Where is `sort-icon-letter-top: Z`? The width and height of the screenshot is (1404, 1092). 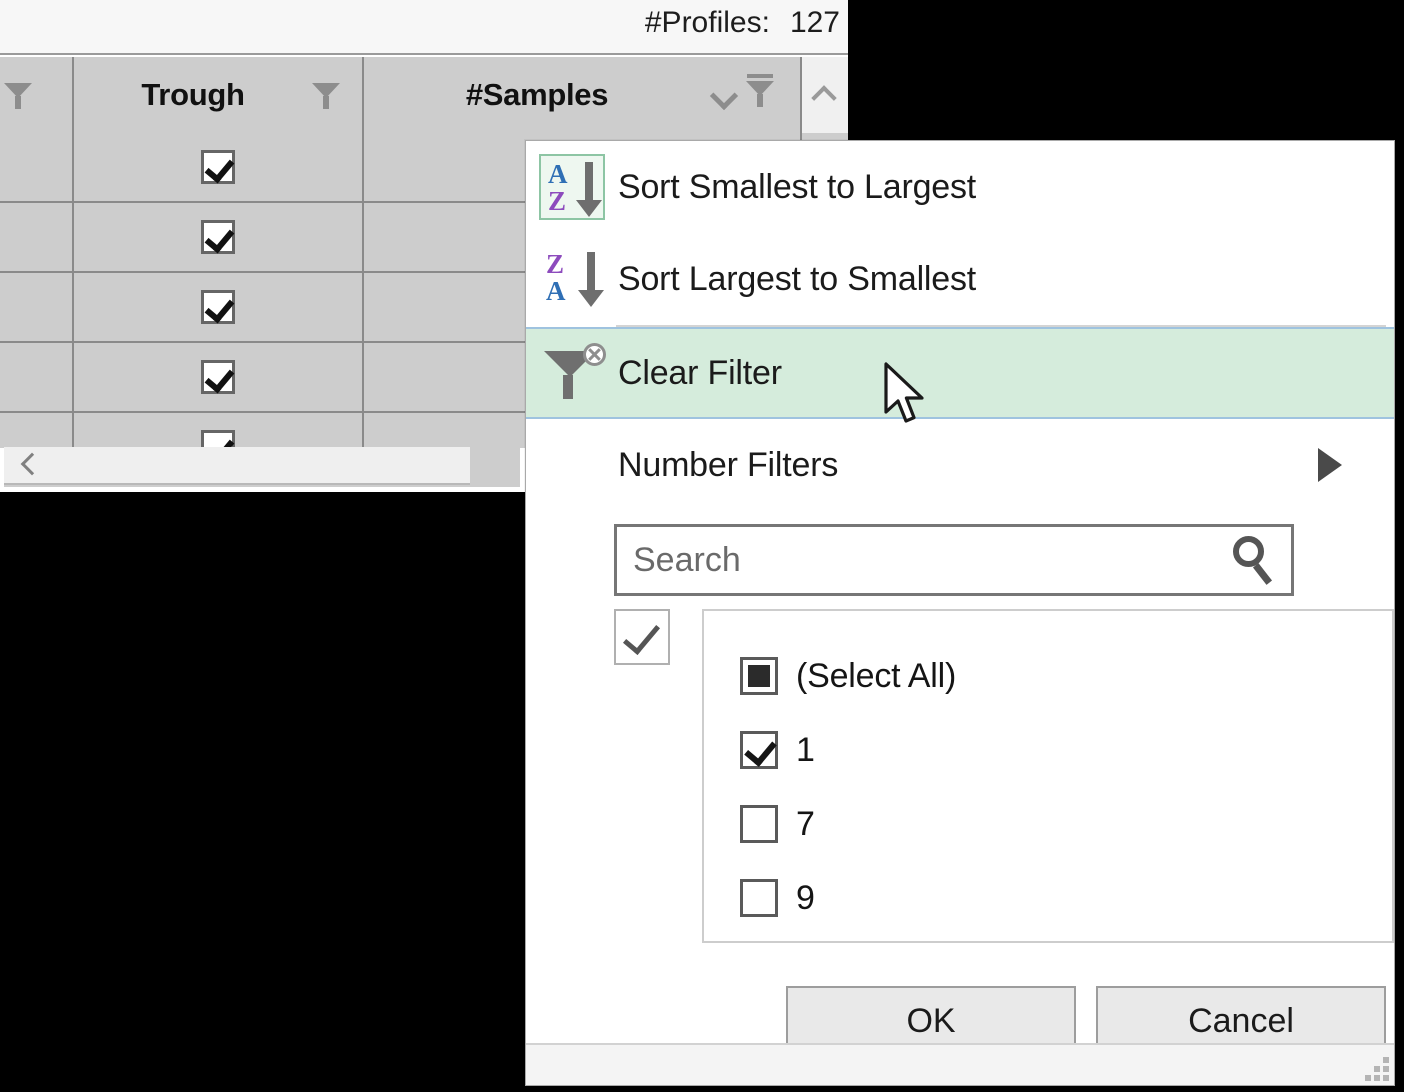 sort-icon-letter-top: Z is located at coordinates (555, 264).